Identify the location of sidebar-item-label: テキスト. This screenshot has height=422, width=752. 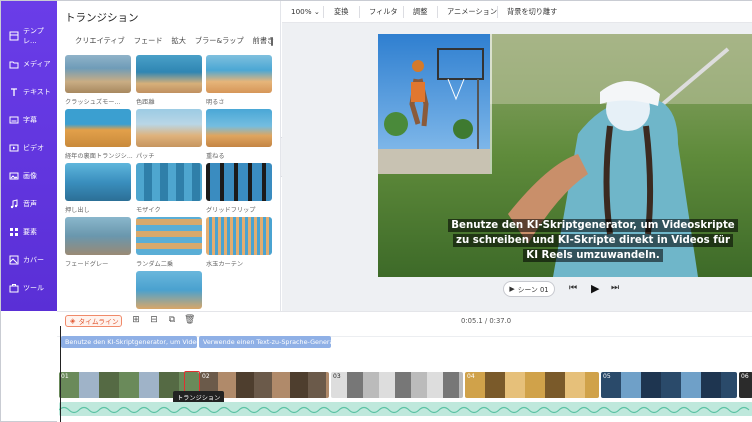
(37, 92).